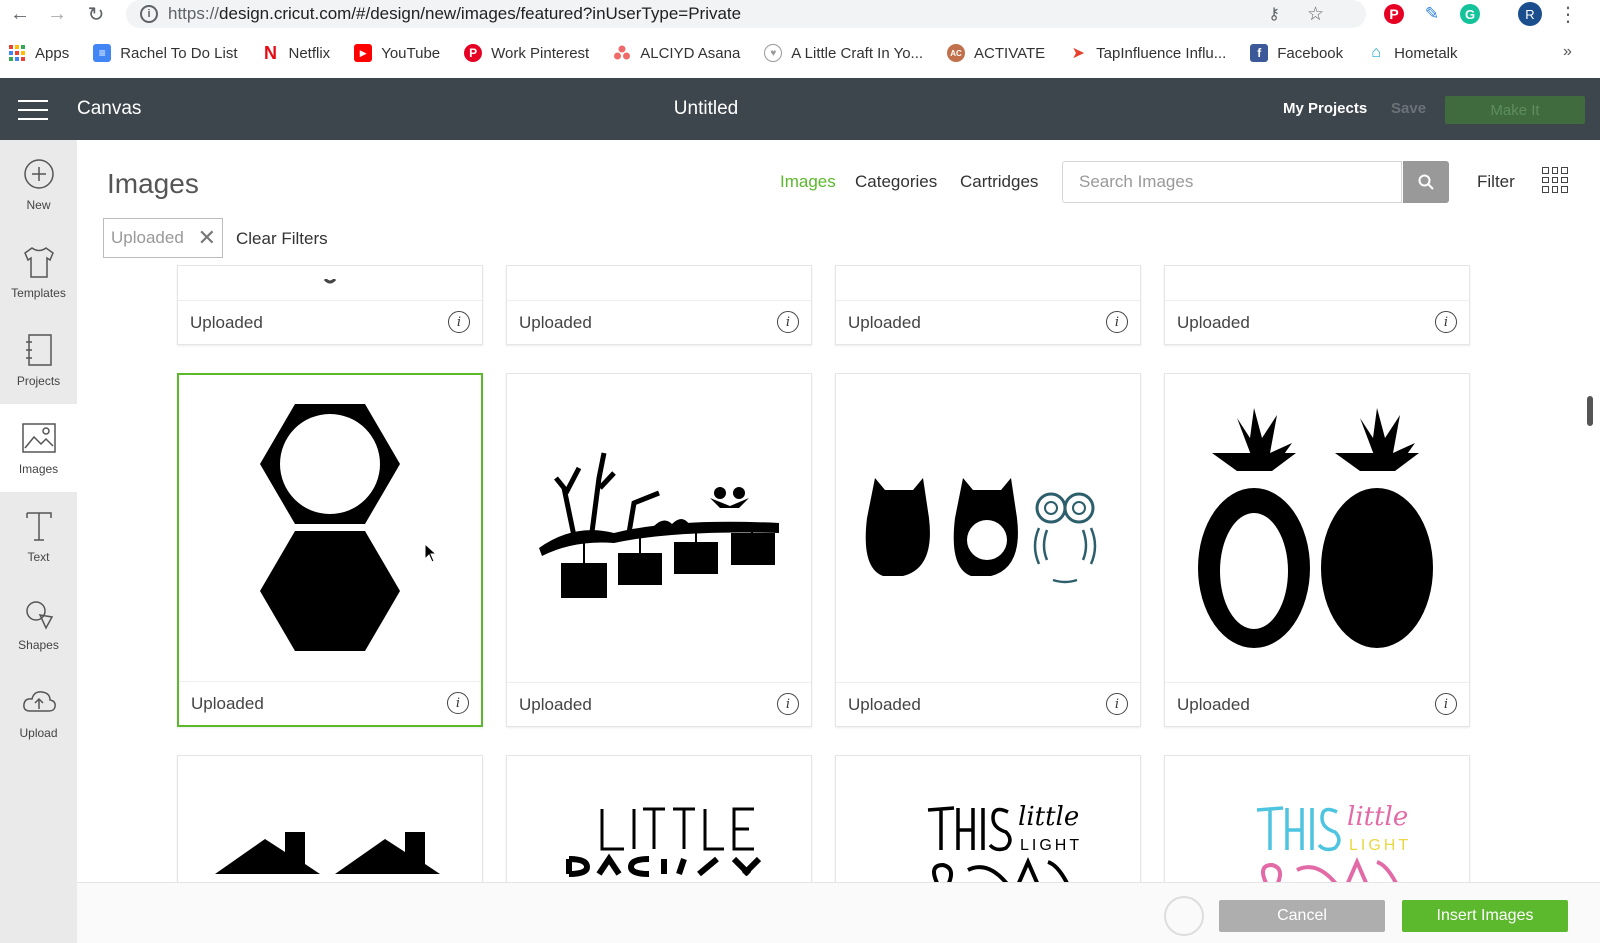  I want to click on search-button, so click(1426, 182).